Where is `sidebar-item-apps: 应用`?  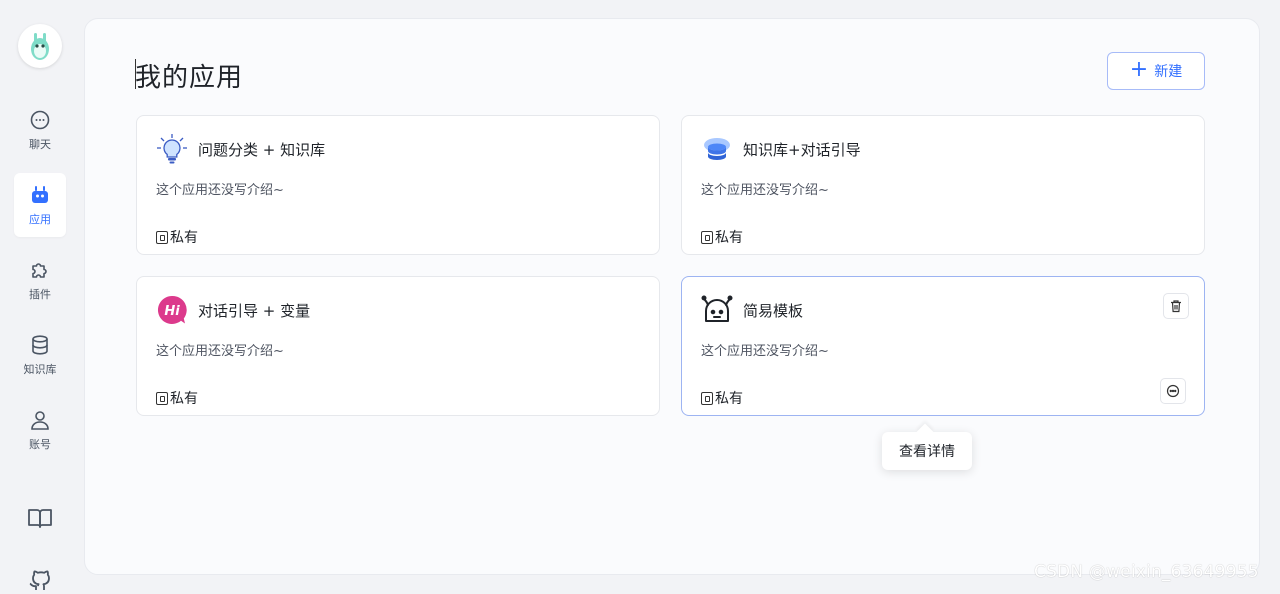
sidebar-item-apps: 应用 is located at coordinates (40, 205).